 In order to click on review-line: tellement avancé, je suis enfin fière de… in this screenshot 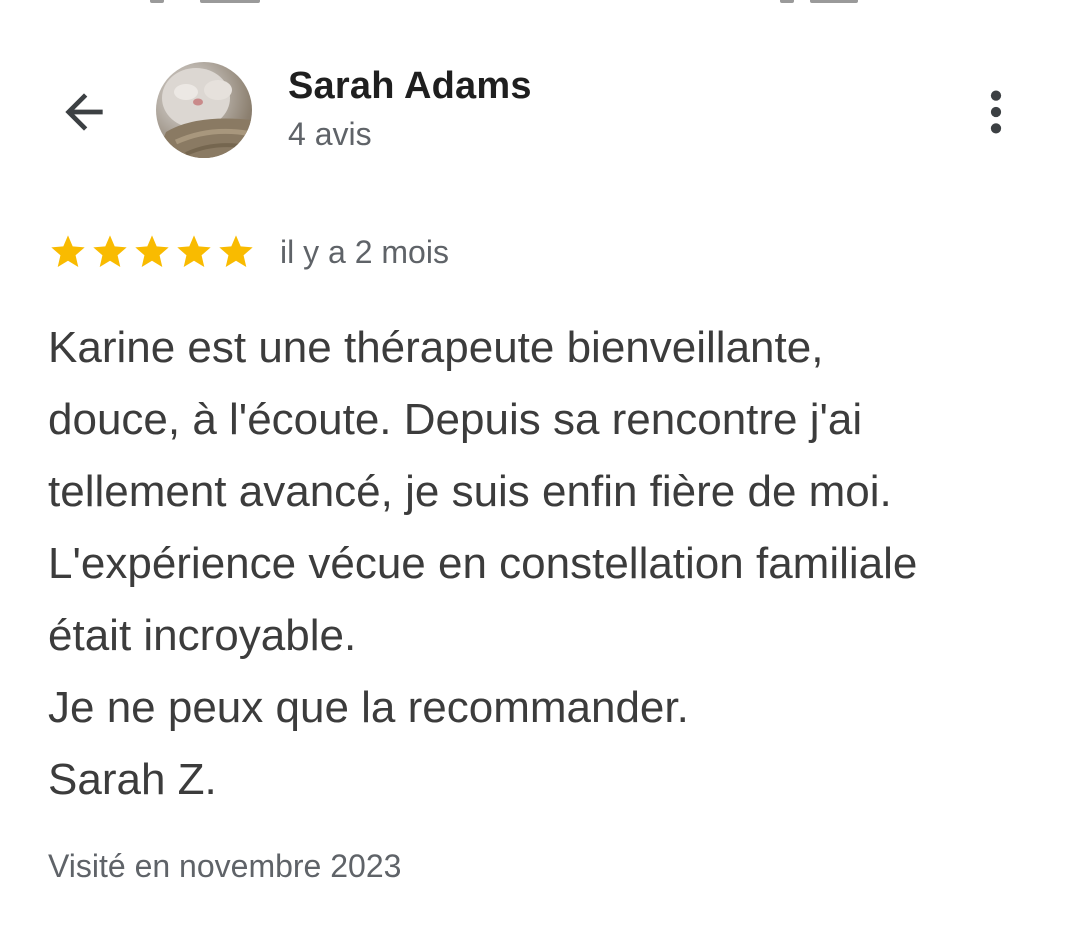, I will do `click(470, 491)`.